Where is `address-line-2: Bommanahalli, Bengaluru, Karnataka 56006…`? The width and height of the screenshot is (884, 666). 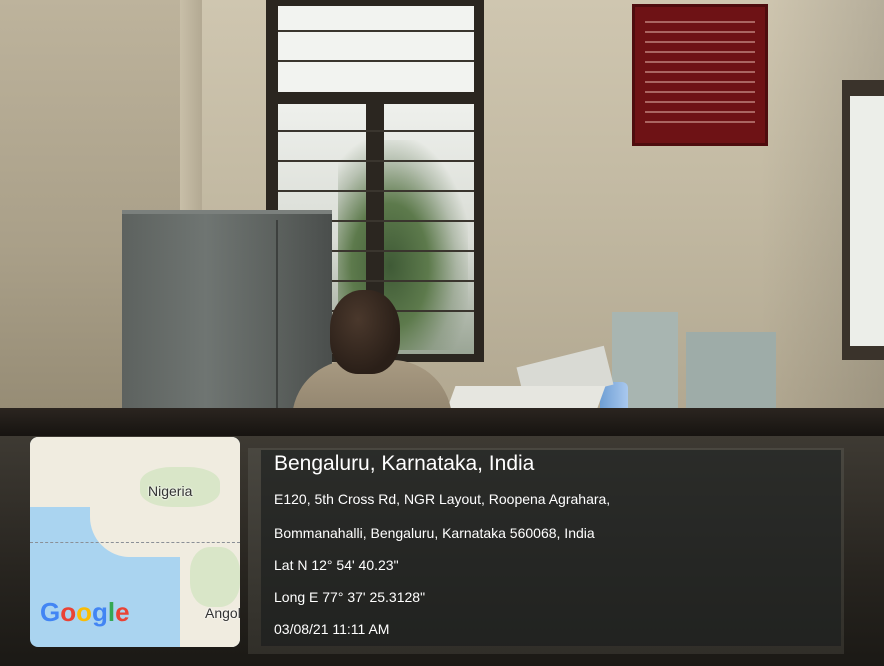
address-line-2: Bommanahalli, Bengaluru, Karnataka 56006… is located at coordinates (434, 533).